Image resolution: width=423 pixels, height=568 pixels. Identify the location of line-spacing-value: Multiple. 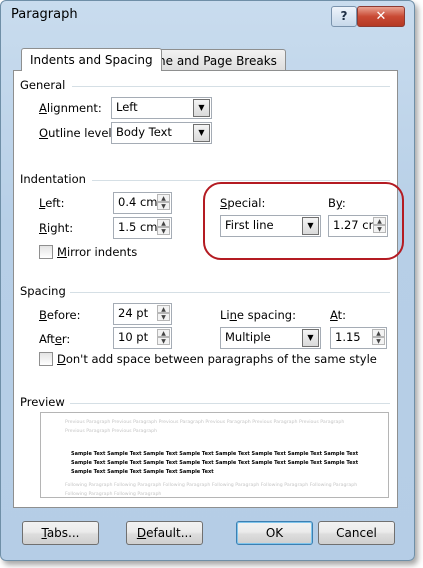
(248, 337).